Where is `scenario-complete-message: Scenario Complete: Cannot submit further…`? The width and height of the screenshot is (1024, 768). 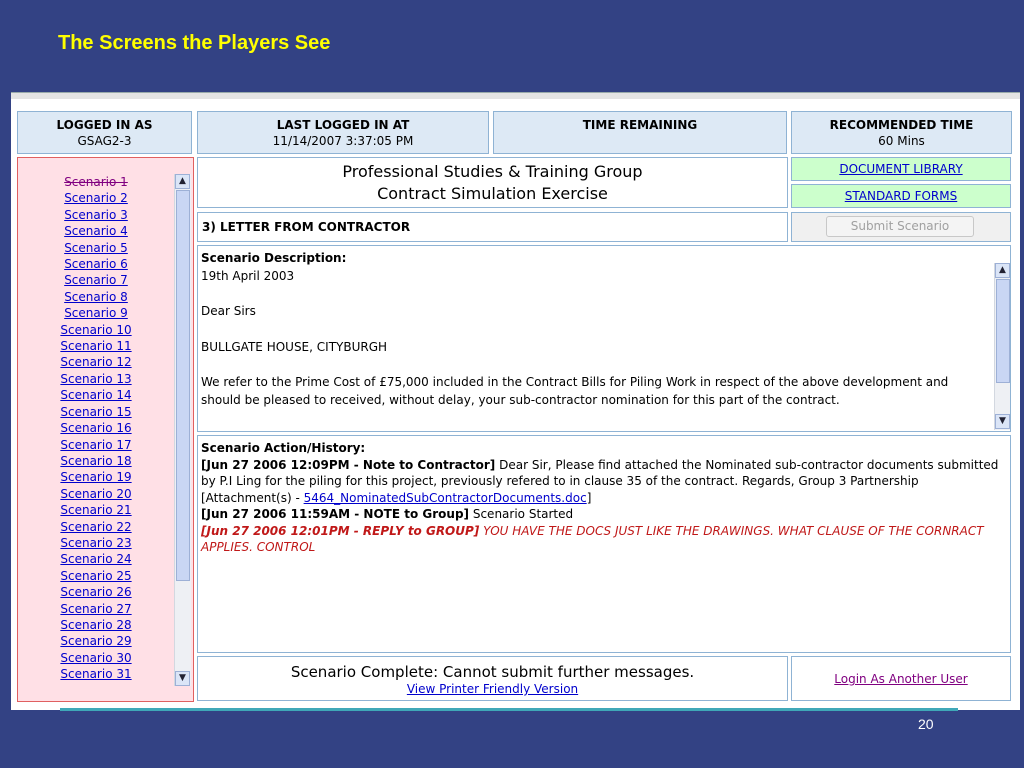
scenario-complete-message: Scenario Complete: Cannot submit further… is located at coordinates (492, 672).